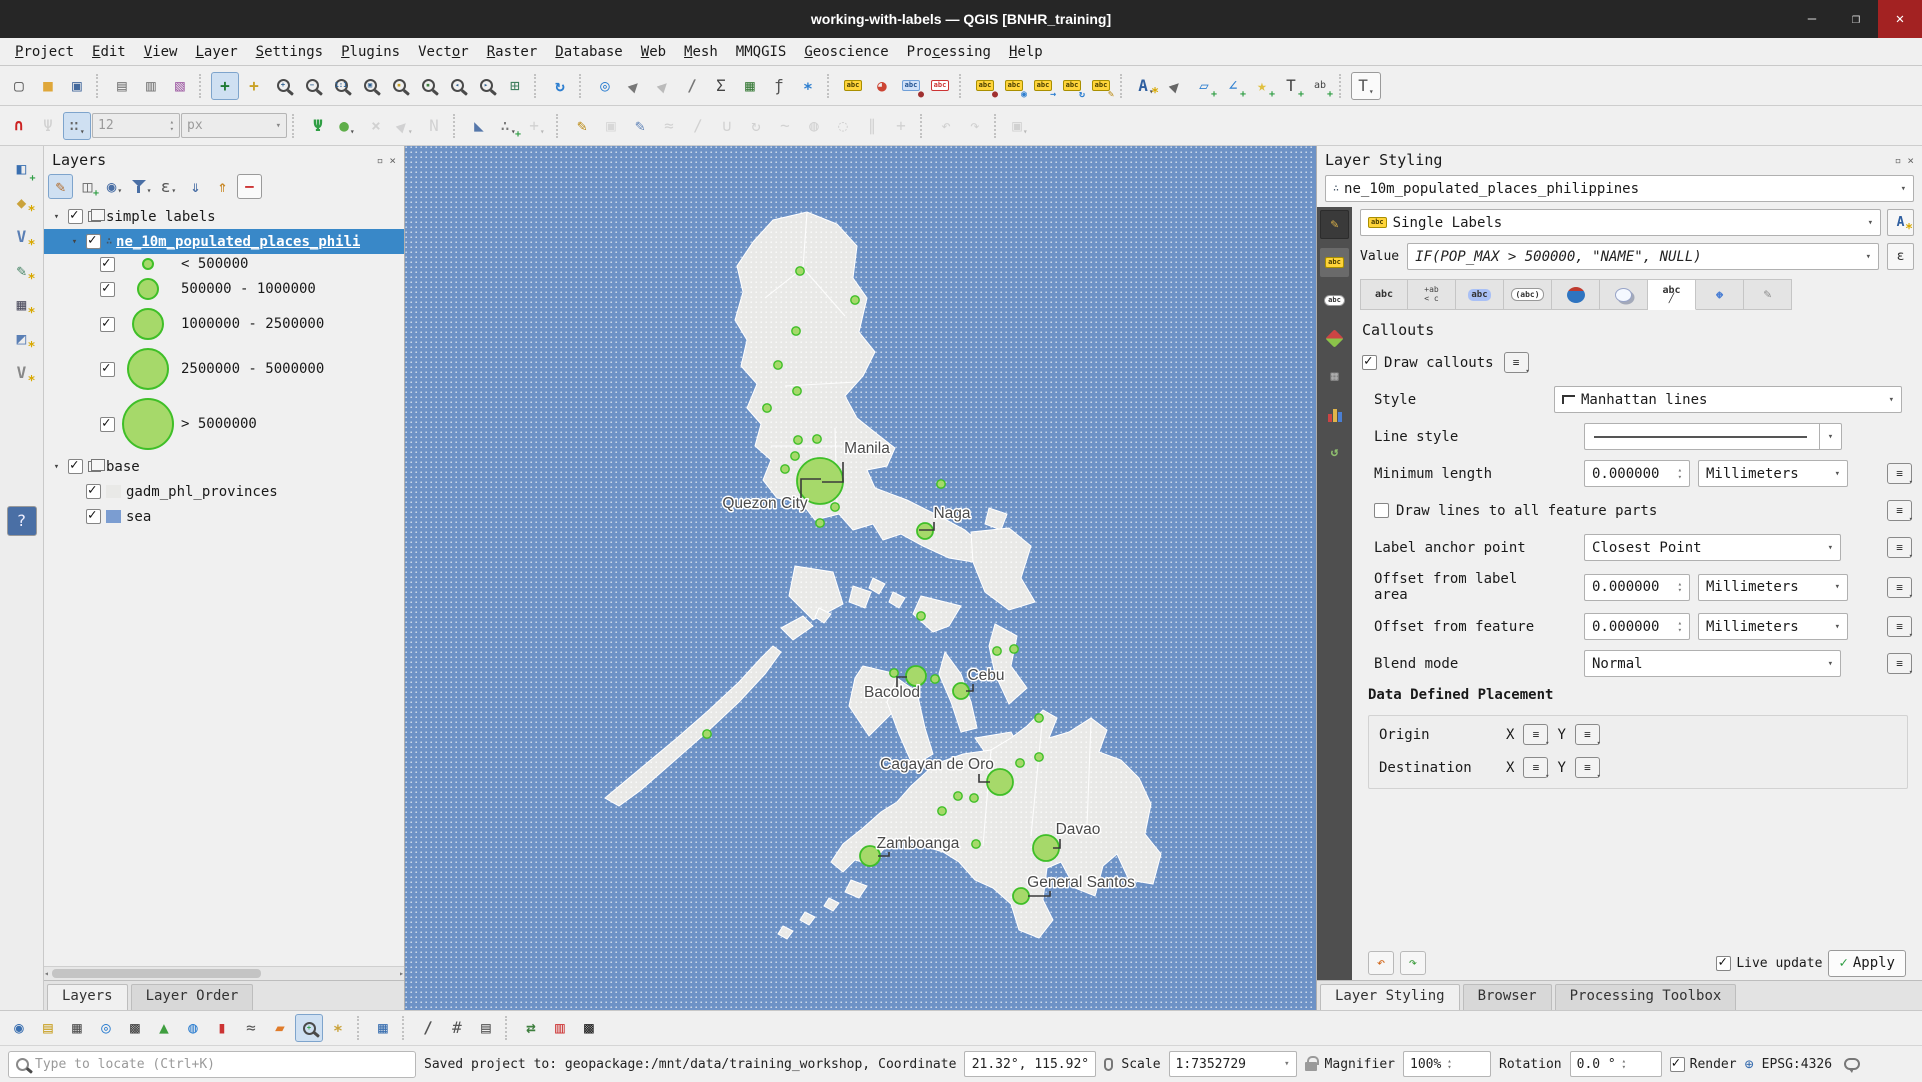  I want to click on tab-processing-toolbox: Processing Toolbox, so click(1645, 997).